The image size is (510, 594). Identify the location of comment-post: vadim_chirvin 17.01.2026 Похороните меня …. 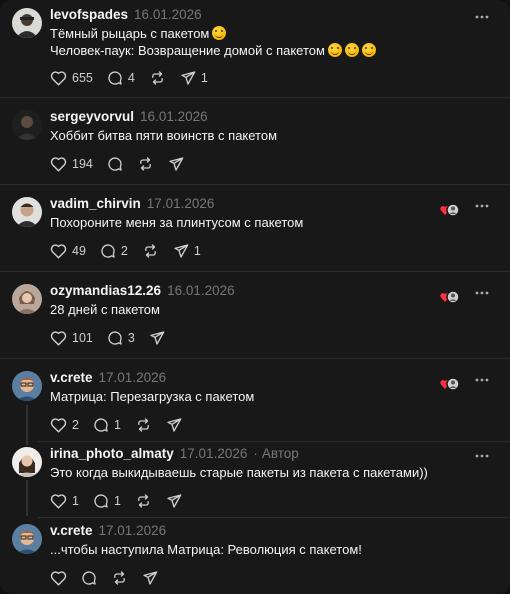
(255, 231).